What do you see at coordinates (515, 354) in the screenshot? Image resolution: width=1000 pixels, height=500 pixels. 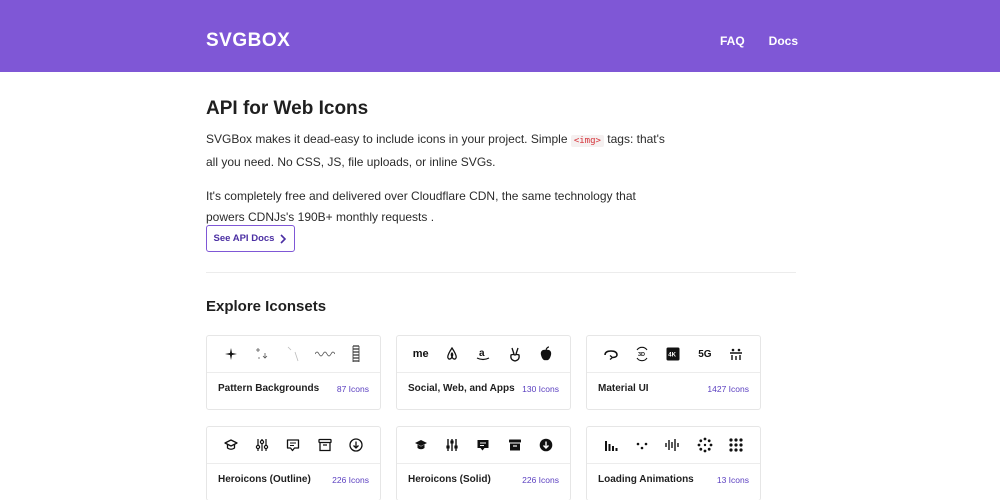 I see `angellist-icon` at bounding box center [515, 354].